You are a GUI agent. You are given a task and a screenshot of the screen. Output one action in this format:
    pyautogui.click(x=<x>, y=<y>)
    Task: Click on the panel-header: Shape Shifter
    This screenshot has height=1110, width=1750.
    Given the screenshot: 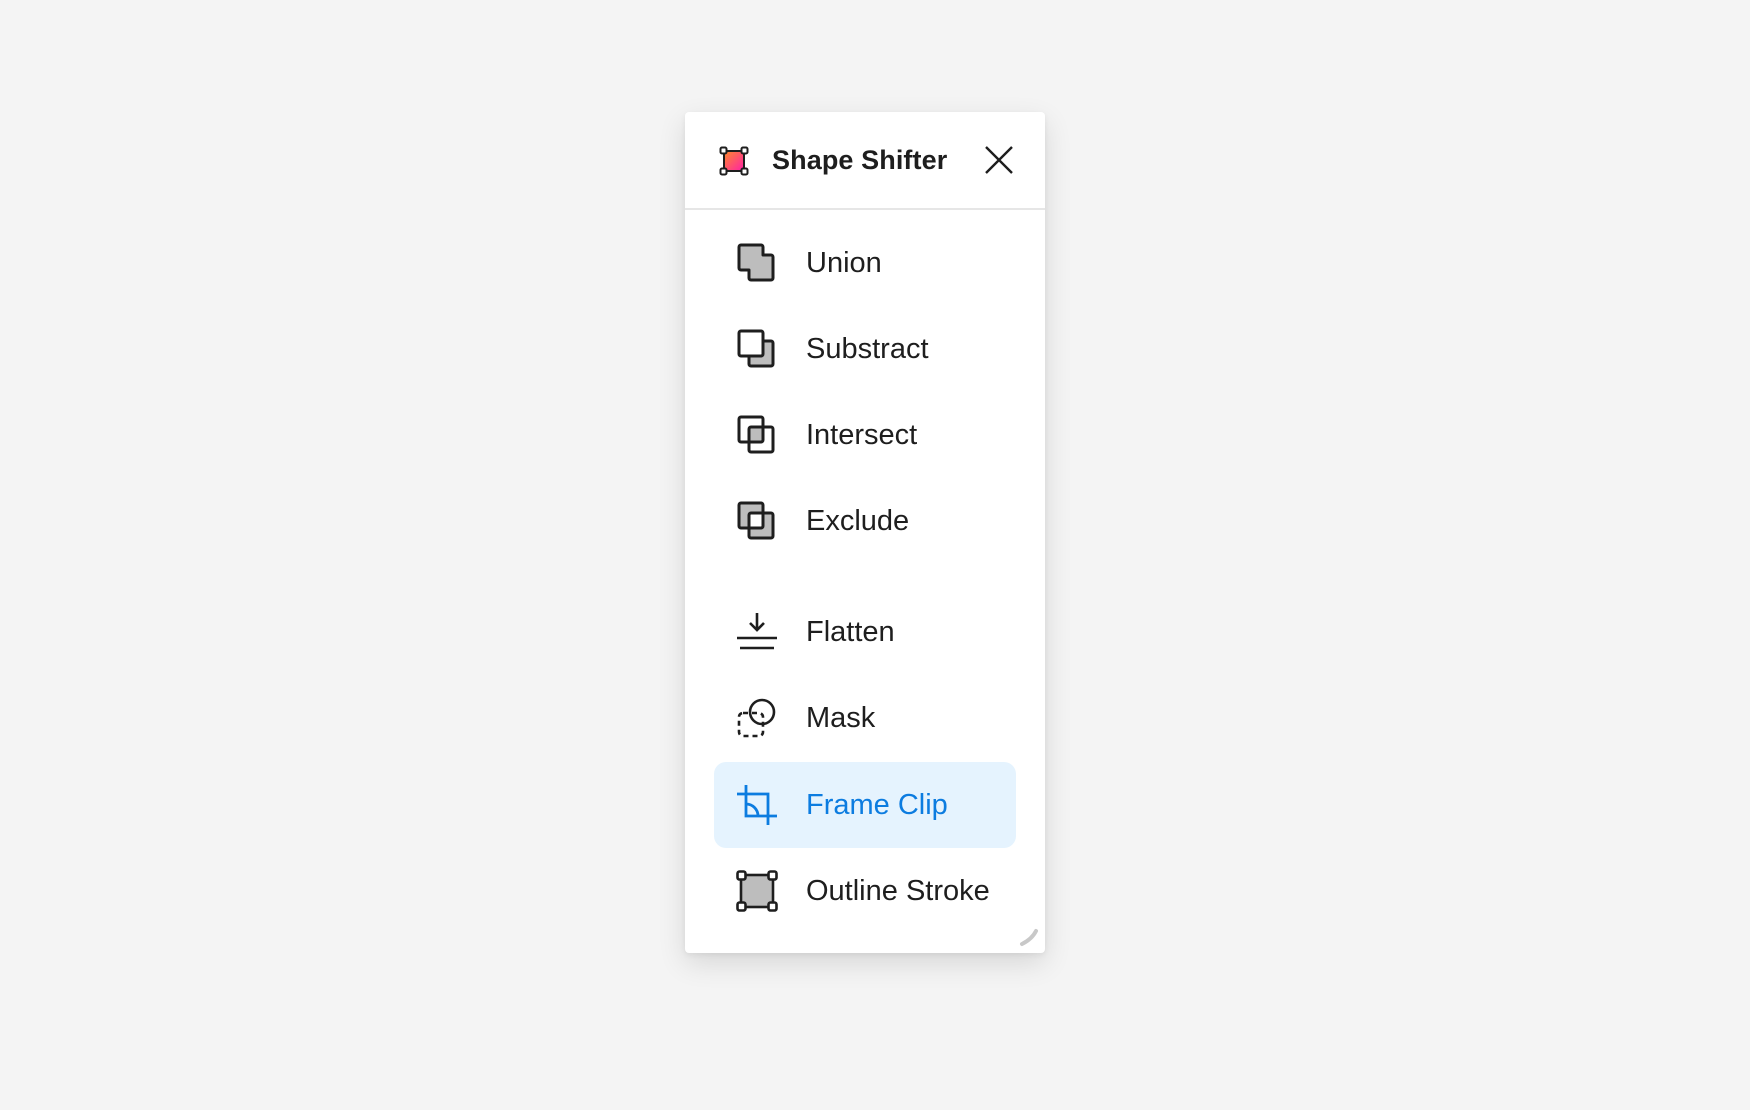 What is the action you would take?
    pyautogui.click(x=865, y=161)
    